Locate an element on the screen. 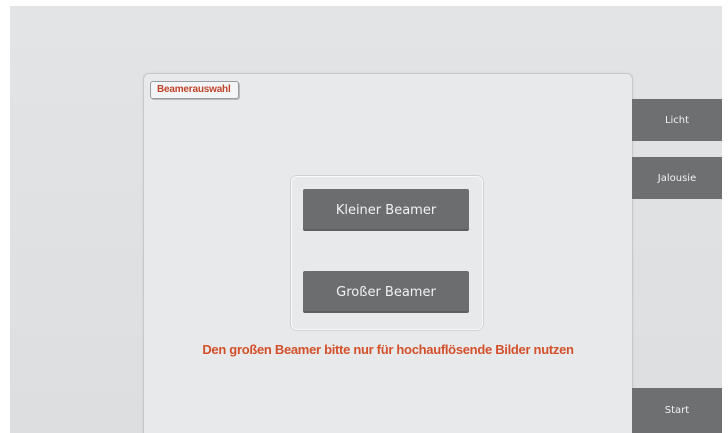 The width and height of the screenshot is (728, 433). beamer-button-group: Kleiner Beamer Großer Beamer is located at coordinates (387, 253).